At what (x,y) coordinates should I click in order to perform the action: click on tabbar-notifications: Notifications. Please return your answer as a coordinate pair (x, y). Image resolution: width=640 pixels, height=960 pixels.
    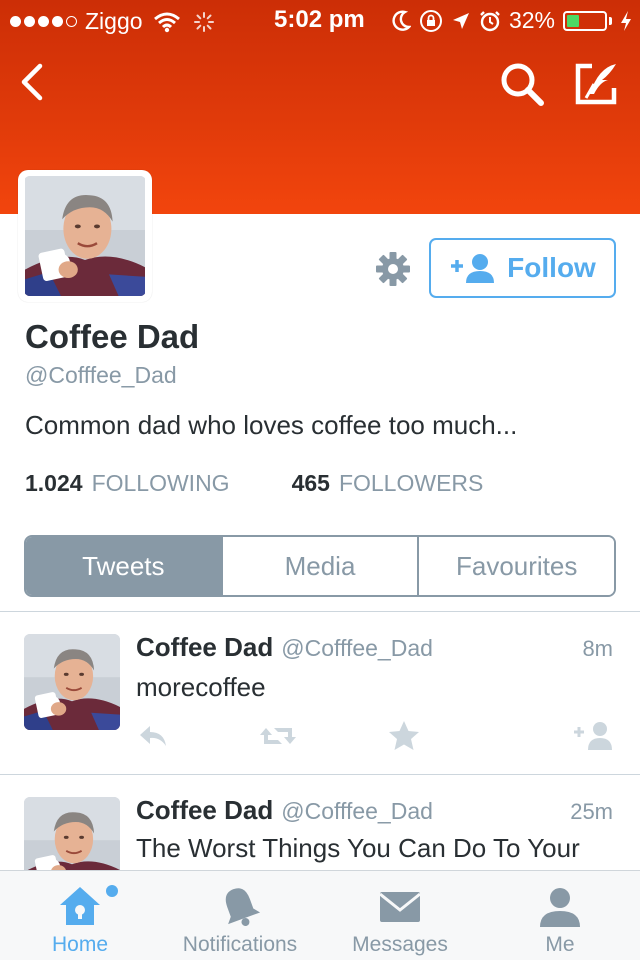
    Looking at the image, I should click on (240, 915).